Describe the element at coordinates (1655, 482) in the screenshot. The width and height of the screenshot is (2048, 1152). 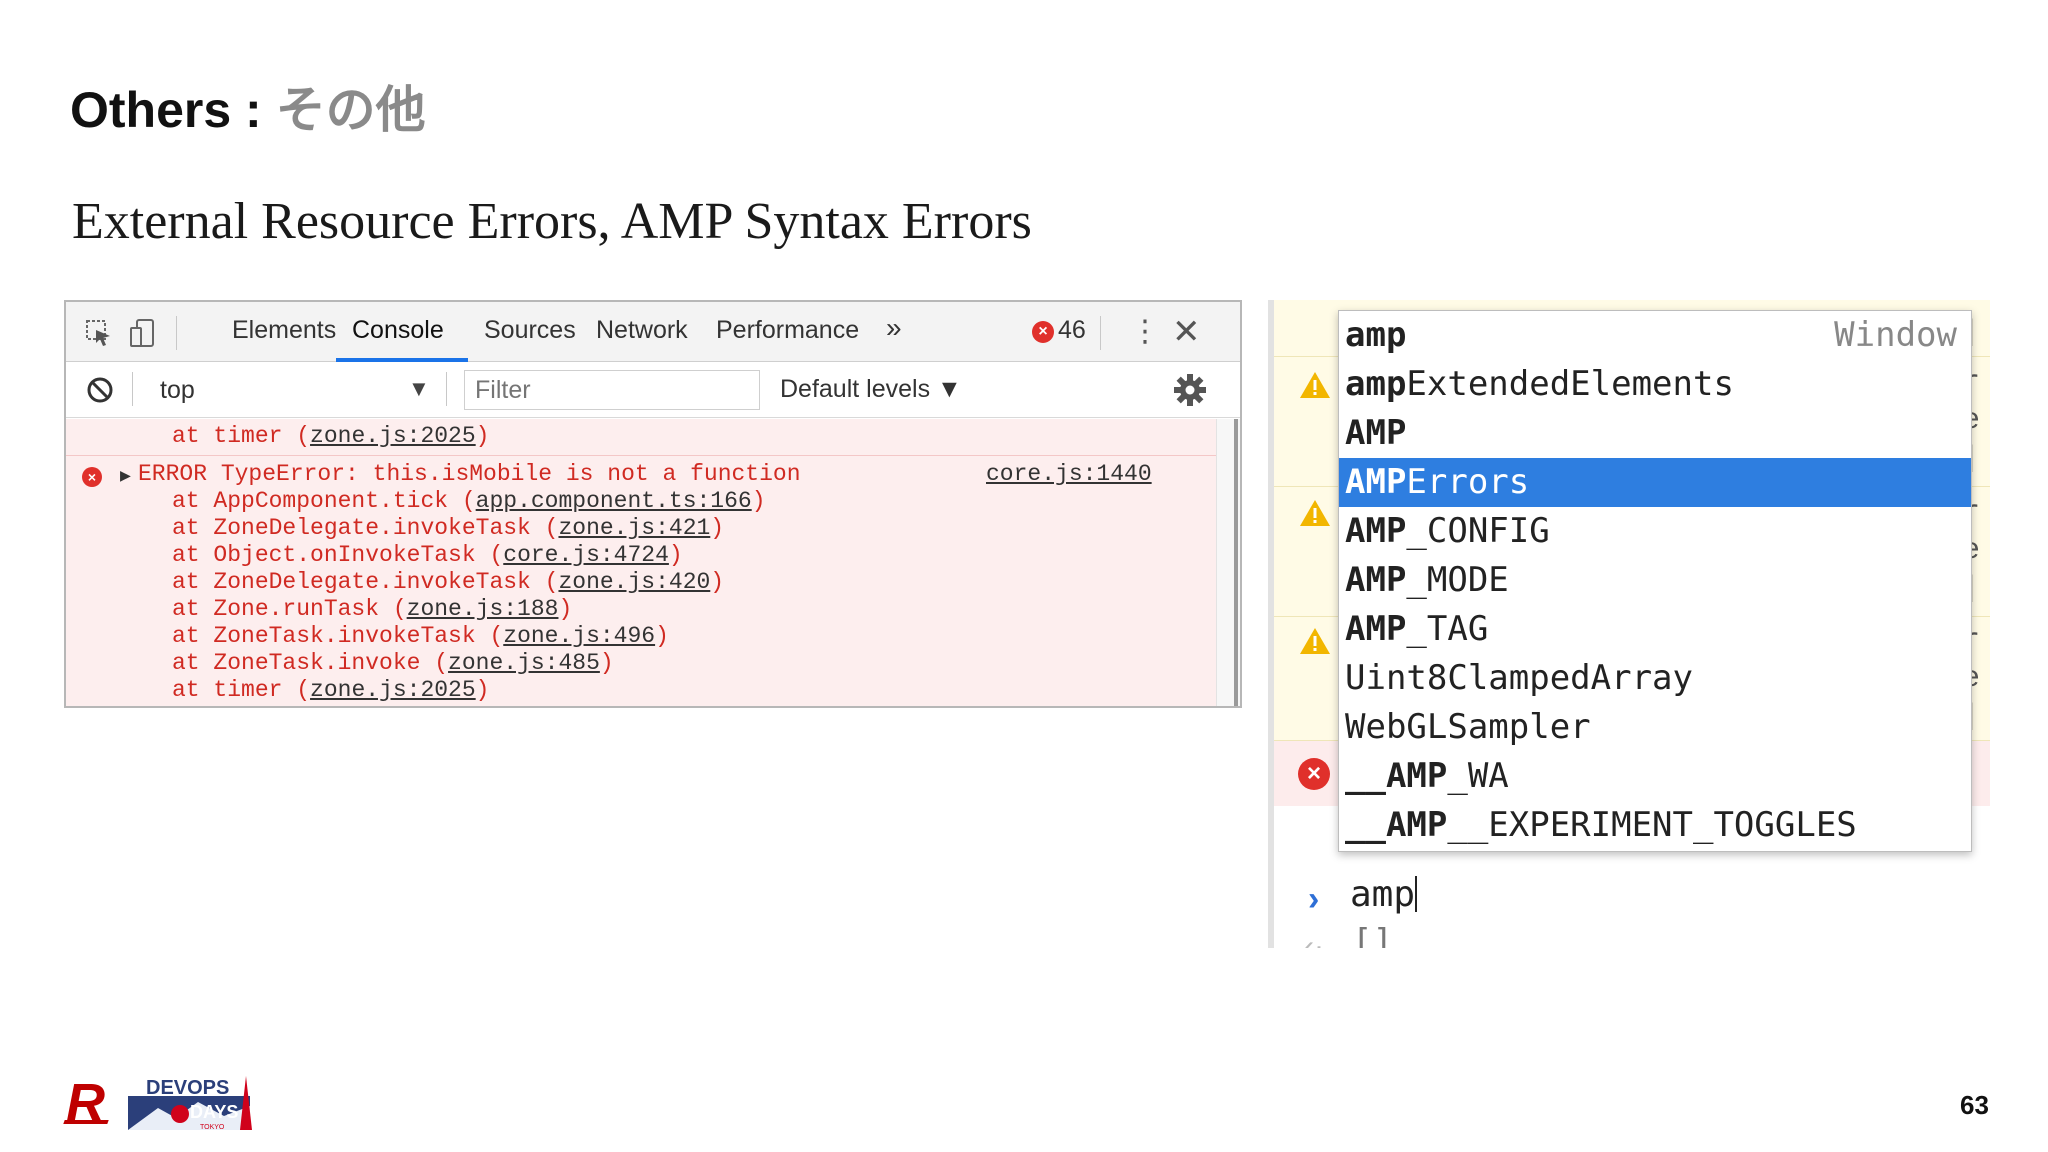
I see `autocomplete-item-selected: AMPErrors` at that location.